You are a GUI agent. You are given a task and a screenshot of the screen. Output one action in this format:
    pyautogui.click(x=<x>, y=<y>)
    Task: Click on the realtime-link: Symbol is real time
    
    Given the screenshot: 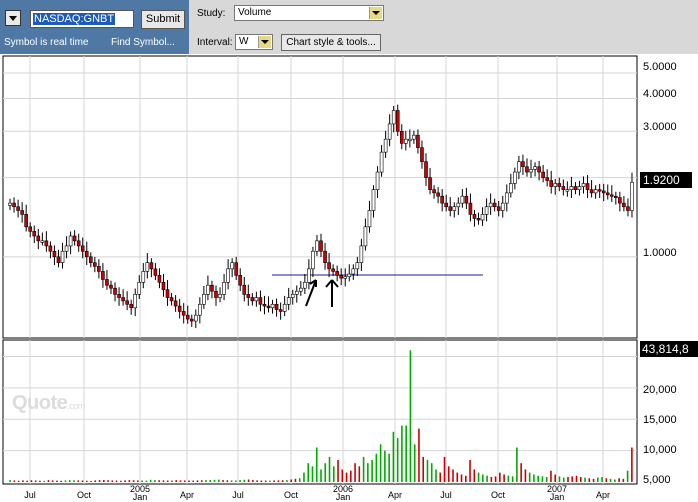 What is the action you would take?
    pyautogui.click(x=46, y=42)
    